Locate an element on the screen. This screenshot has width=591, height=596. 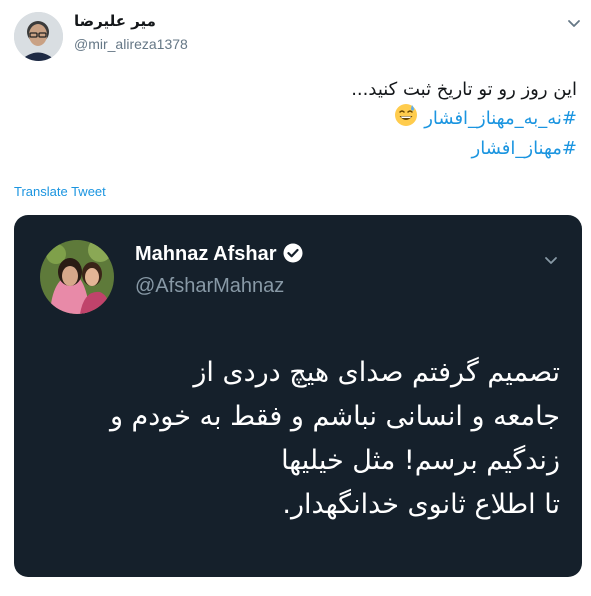
quoted-avatar is located at coordinates (77, 277).